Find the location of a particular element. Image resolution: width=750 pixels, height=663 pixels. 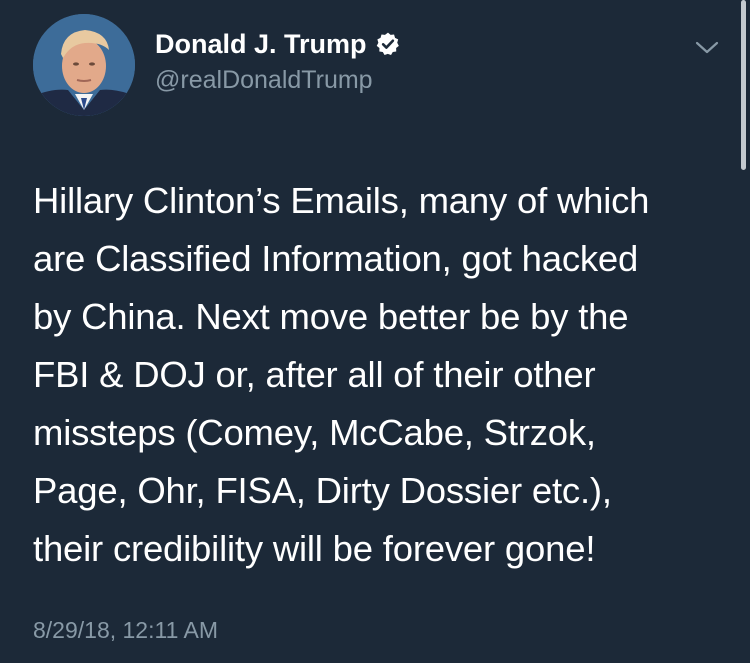

scrollbar is located at coordinates (743, 85).